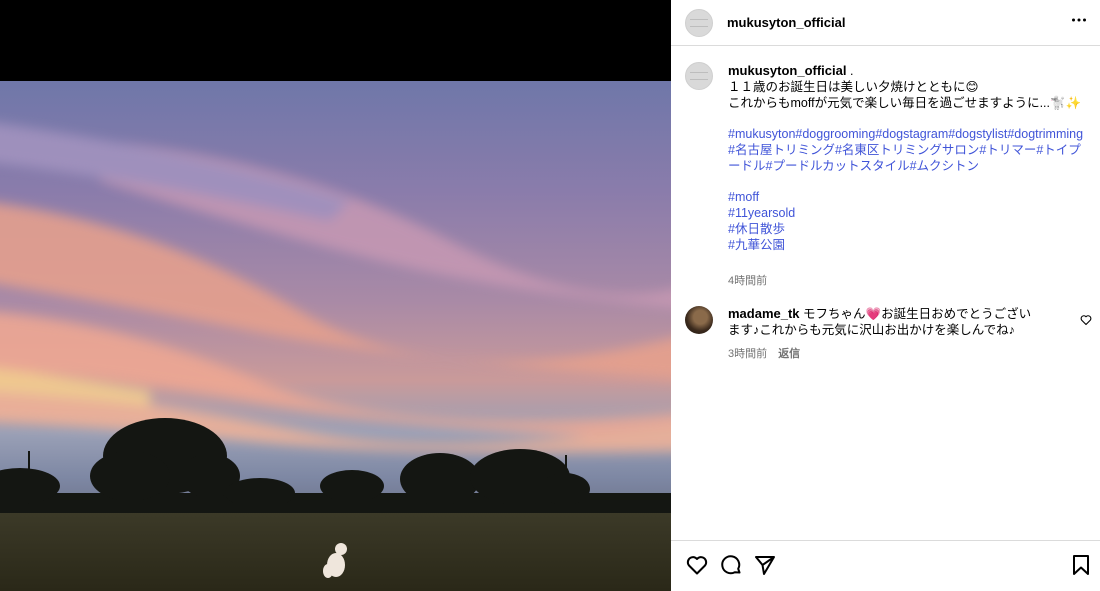  I want to click on hashtag-moff: #moff, so click(907, 197).